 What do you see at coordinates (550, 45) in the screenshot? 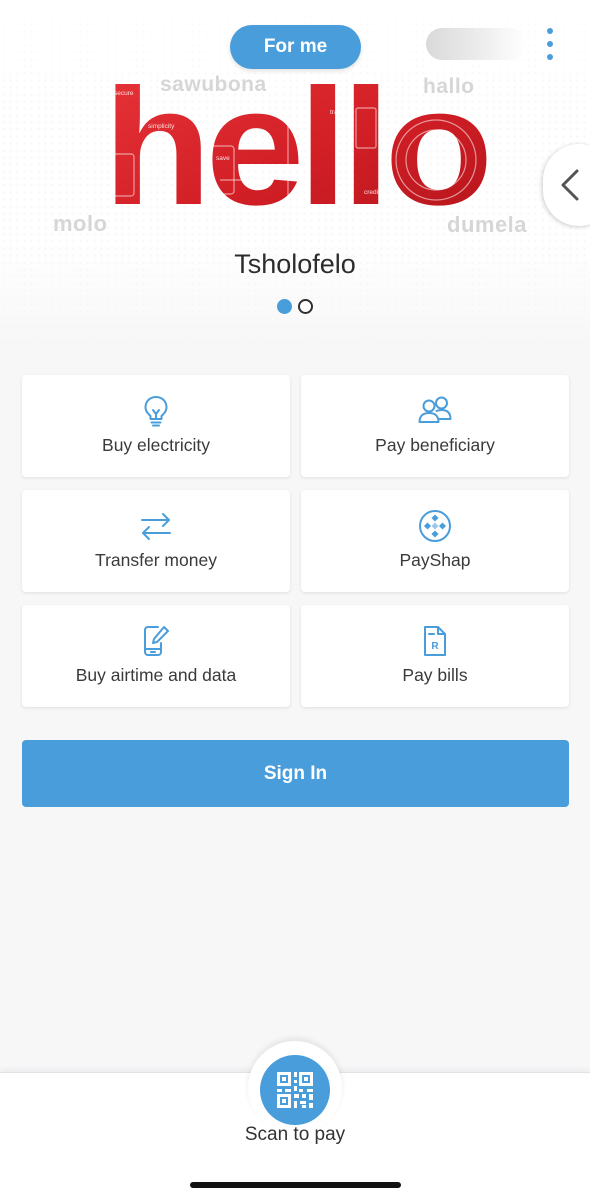
I see `kebab-menu-icon` at bounding box center [550, 45].